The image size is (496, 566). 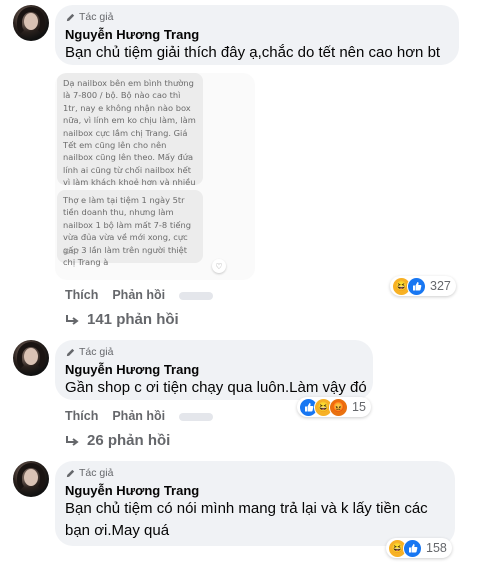 What do you see at coordinates (71, 252) in the screenshot?
I see `message-time: 09:37` at bounding box center [71, 252].